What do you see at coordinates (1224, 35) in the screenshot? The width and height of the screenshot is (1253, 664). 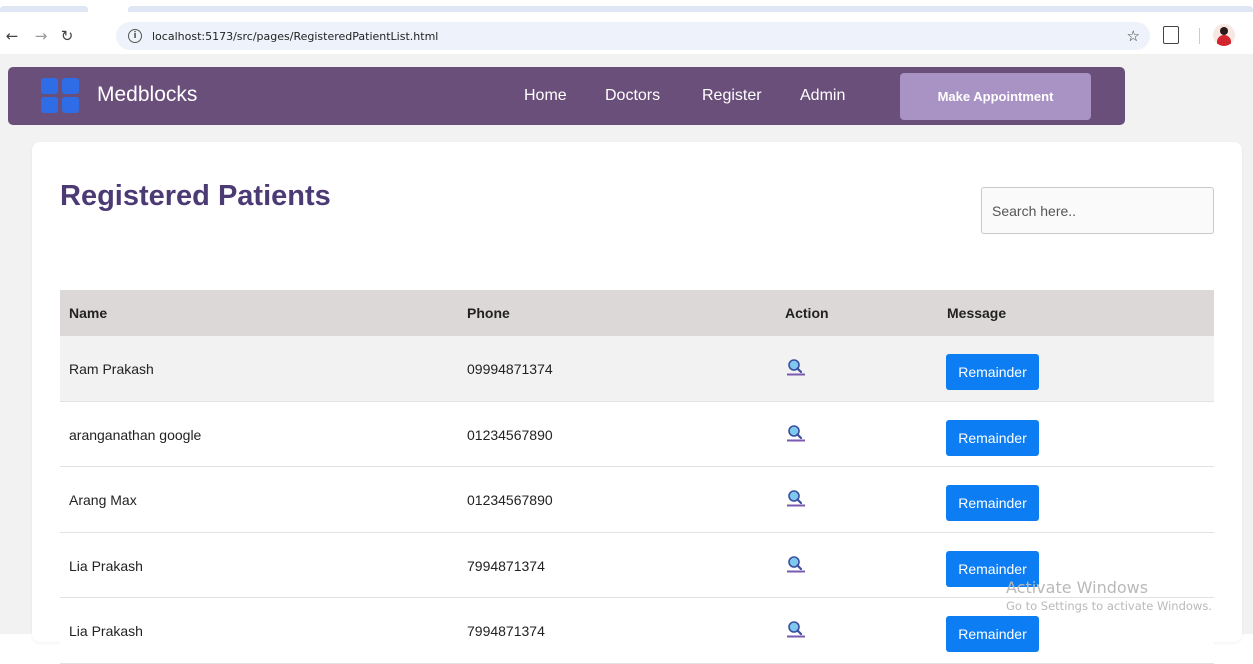 I see `profile-avatar-icon` at bounding box center [1224, 35].